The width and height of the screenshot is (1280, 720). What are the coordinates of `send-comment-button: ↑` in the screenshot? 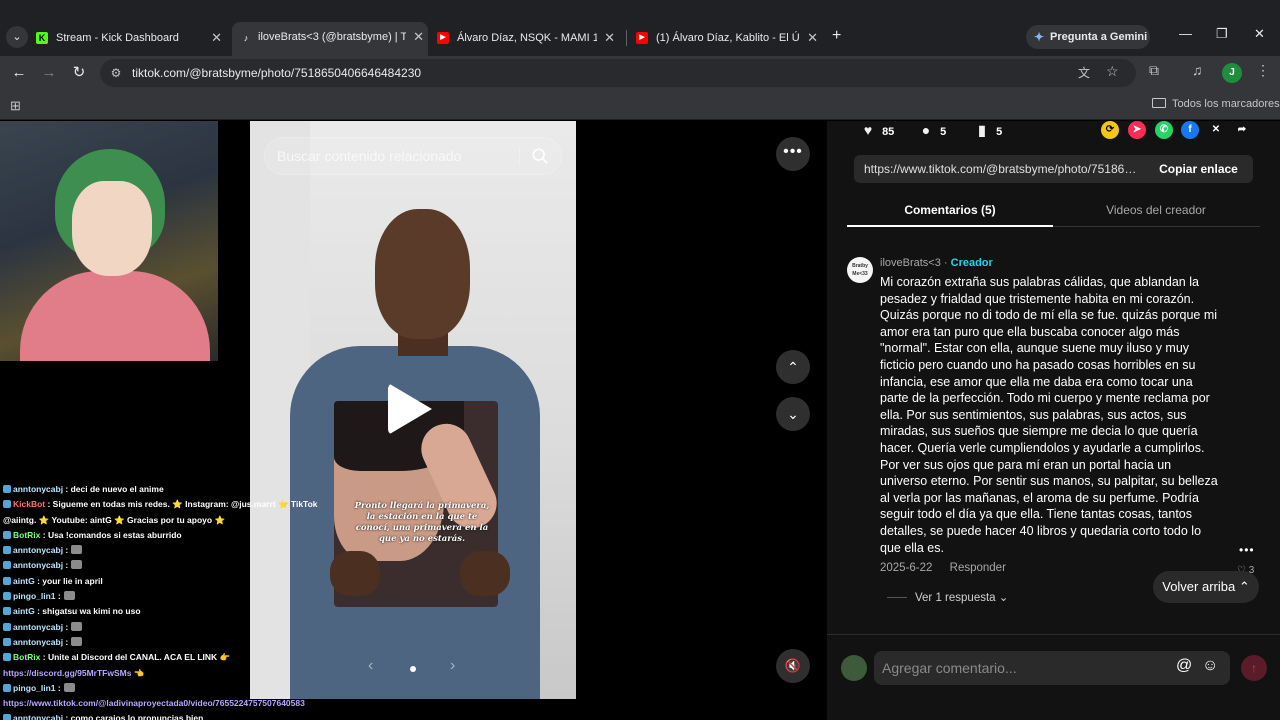 It's located at (1254, 668).